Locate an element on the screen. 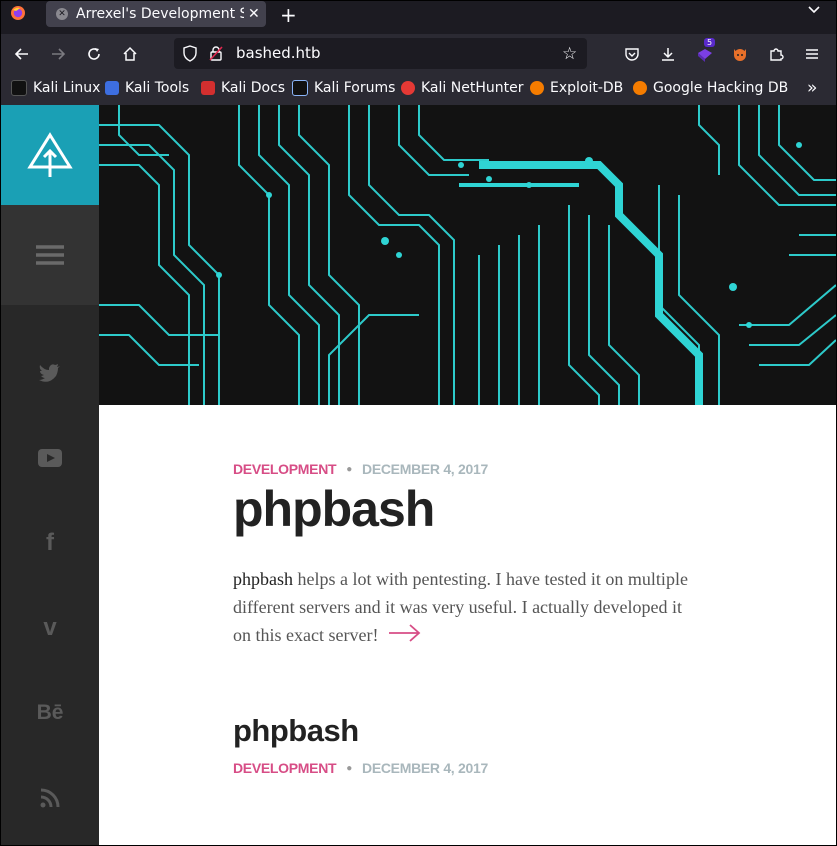 This screenshot has height=846, width=837. facebook-icon: f is located at coordinates (50, 542).